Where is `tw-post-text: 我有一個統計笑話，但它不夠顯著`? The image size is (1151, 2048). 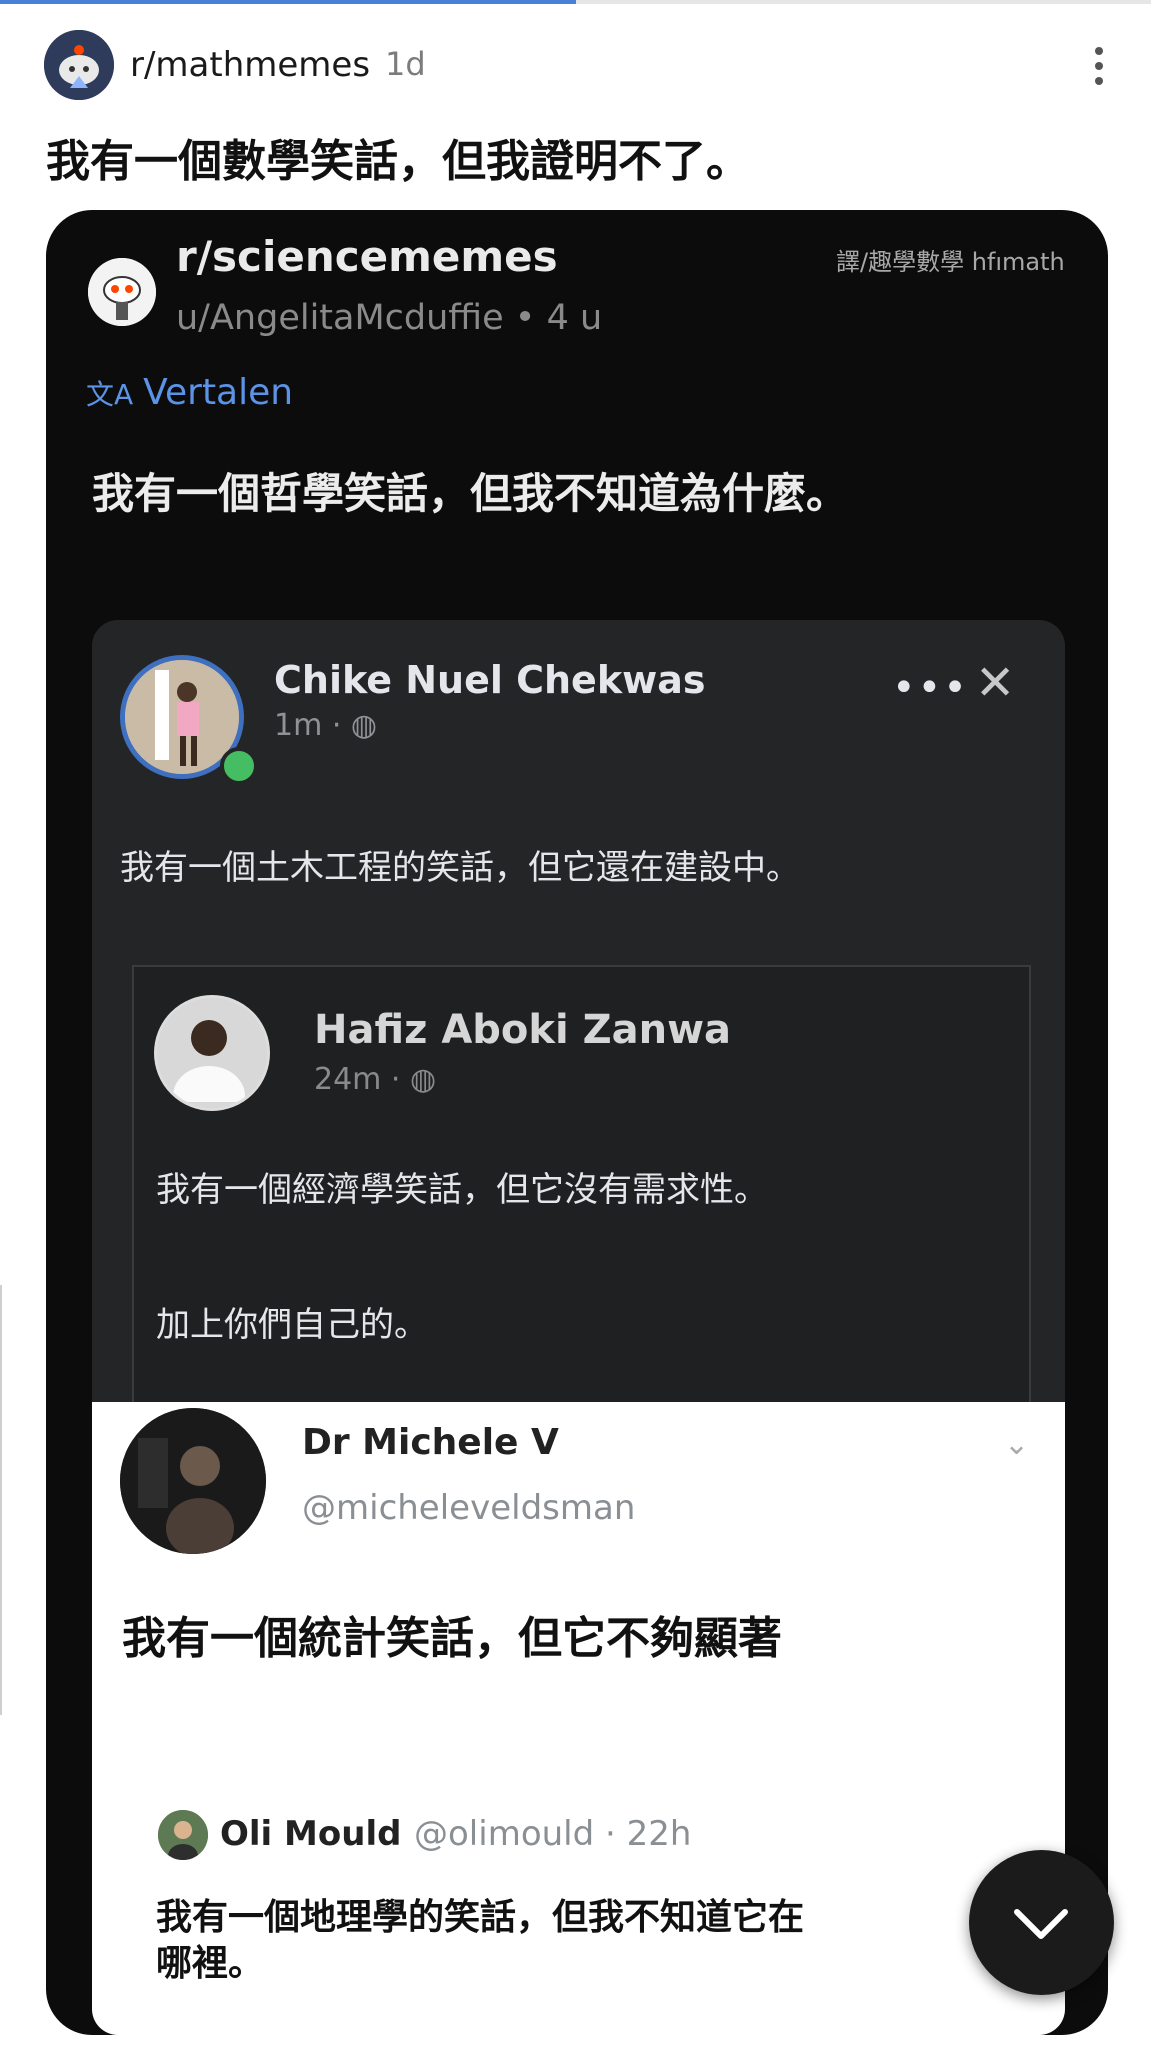
tw-post-text: 我有一個統計笑話，但它不夠顯著 is located at coordinates (452, 1638).